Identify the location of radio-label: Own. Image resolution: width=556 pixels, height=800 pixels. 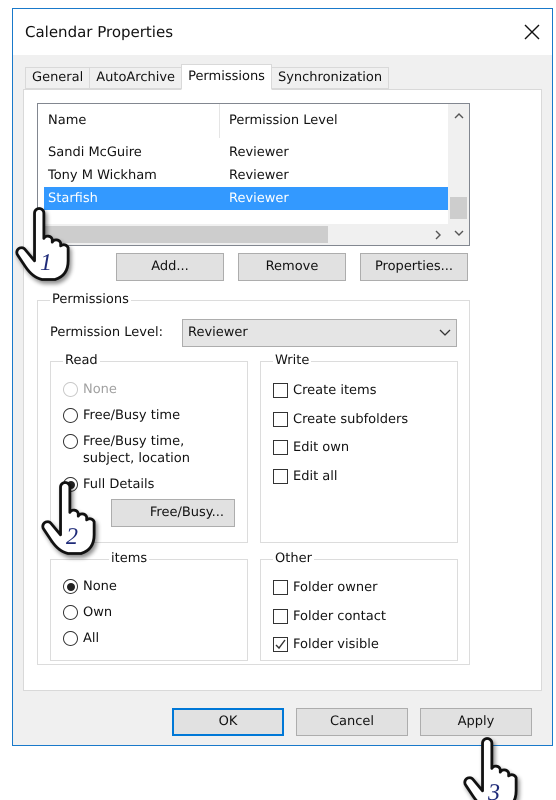
(97, 612).